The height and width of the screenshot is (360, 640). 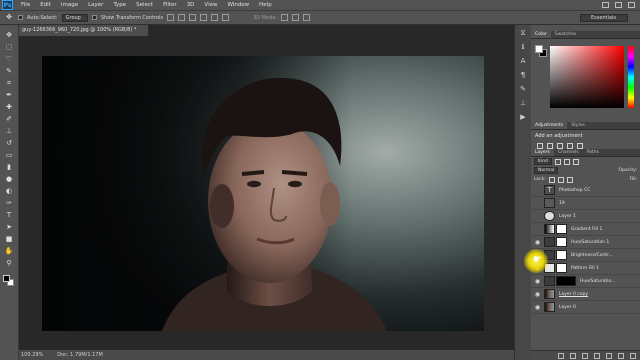 I want to click on auto-select-dropdown: Group, so click(x=74, y=17).